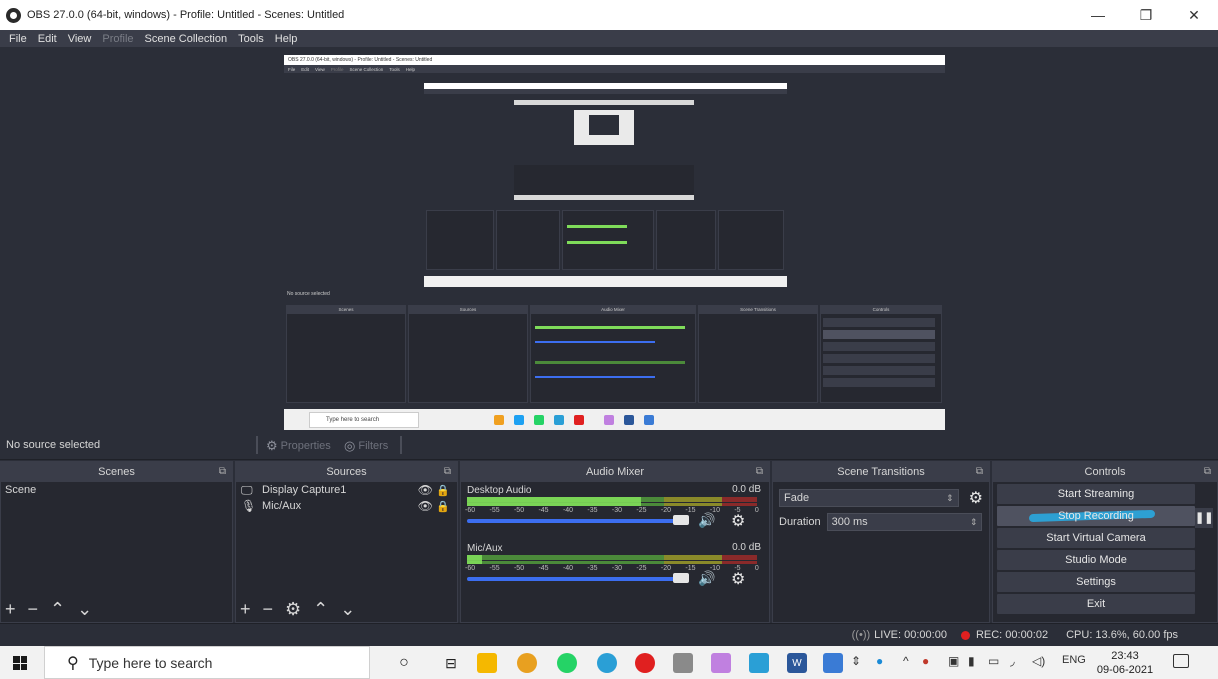 The width and height of the screenshot is (1218, 679). What do you see at coordinates (1096, 494) in the screenshot?
I see `start-streaming-button: Start Streaming` at bounding box center [1096, 494].